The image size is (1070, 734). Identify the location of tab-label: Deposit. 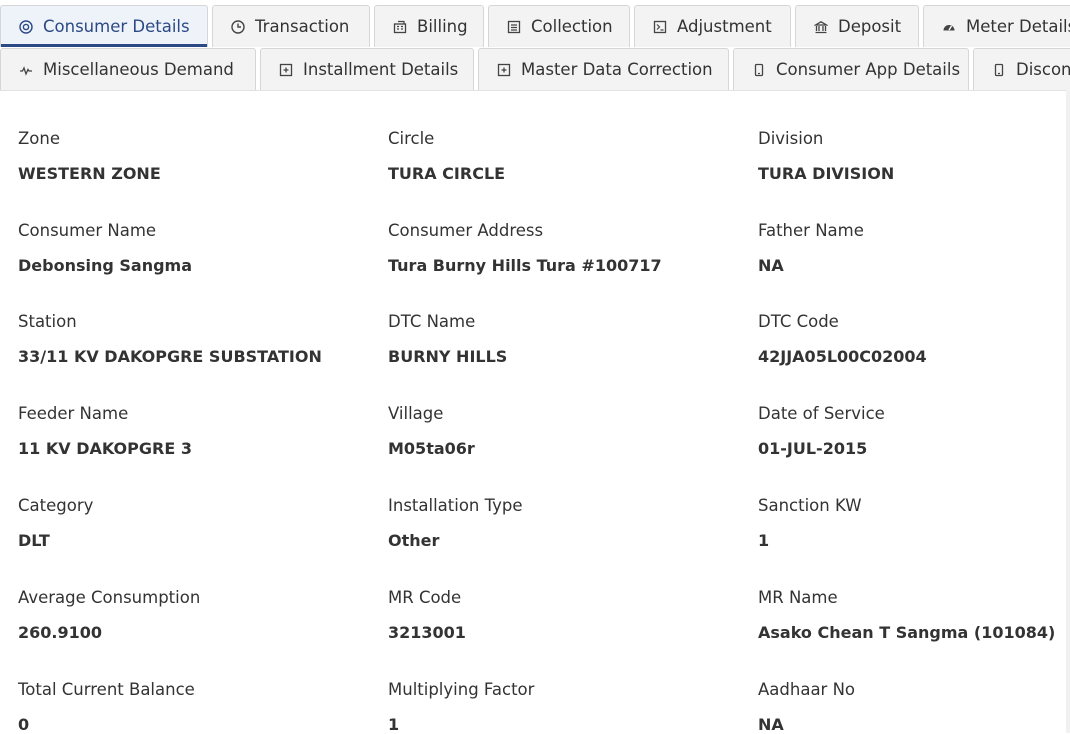
(870, 26).